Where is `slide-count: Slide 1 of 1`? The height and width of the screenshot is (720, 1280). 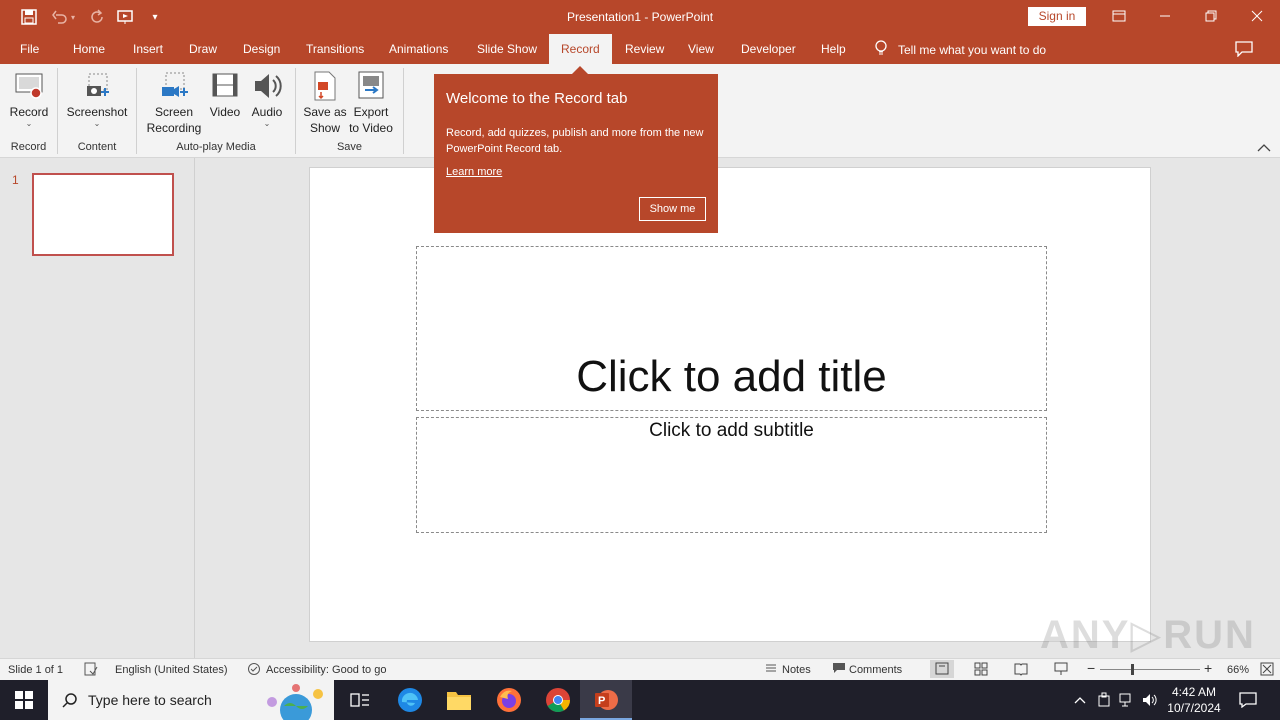
slide-count: Slide 1 of 1 is located at coordinates (35, 670).